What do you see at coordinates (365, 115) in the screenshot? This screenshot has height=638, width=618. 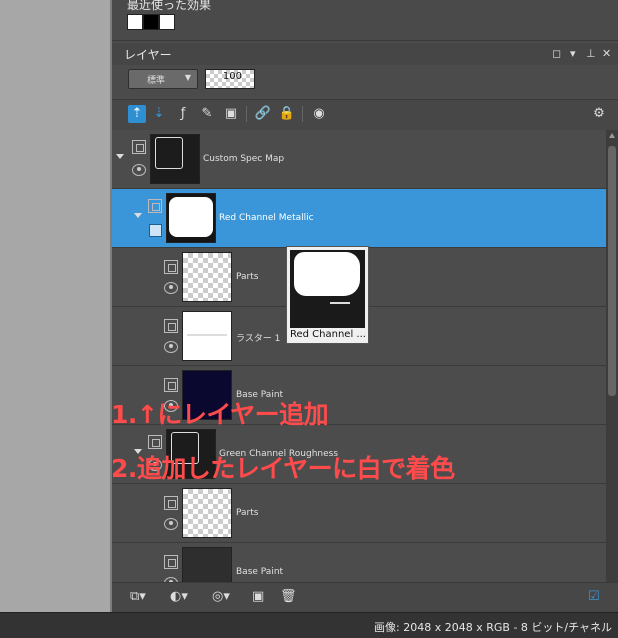 I see `layer-toolbar: ⇡ ⇣ ƒ ✎ ▣ 🔗 🔒 ◉ ⚙` at bounding box center [365, 115].